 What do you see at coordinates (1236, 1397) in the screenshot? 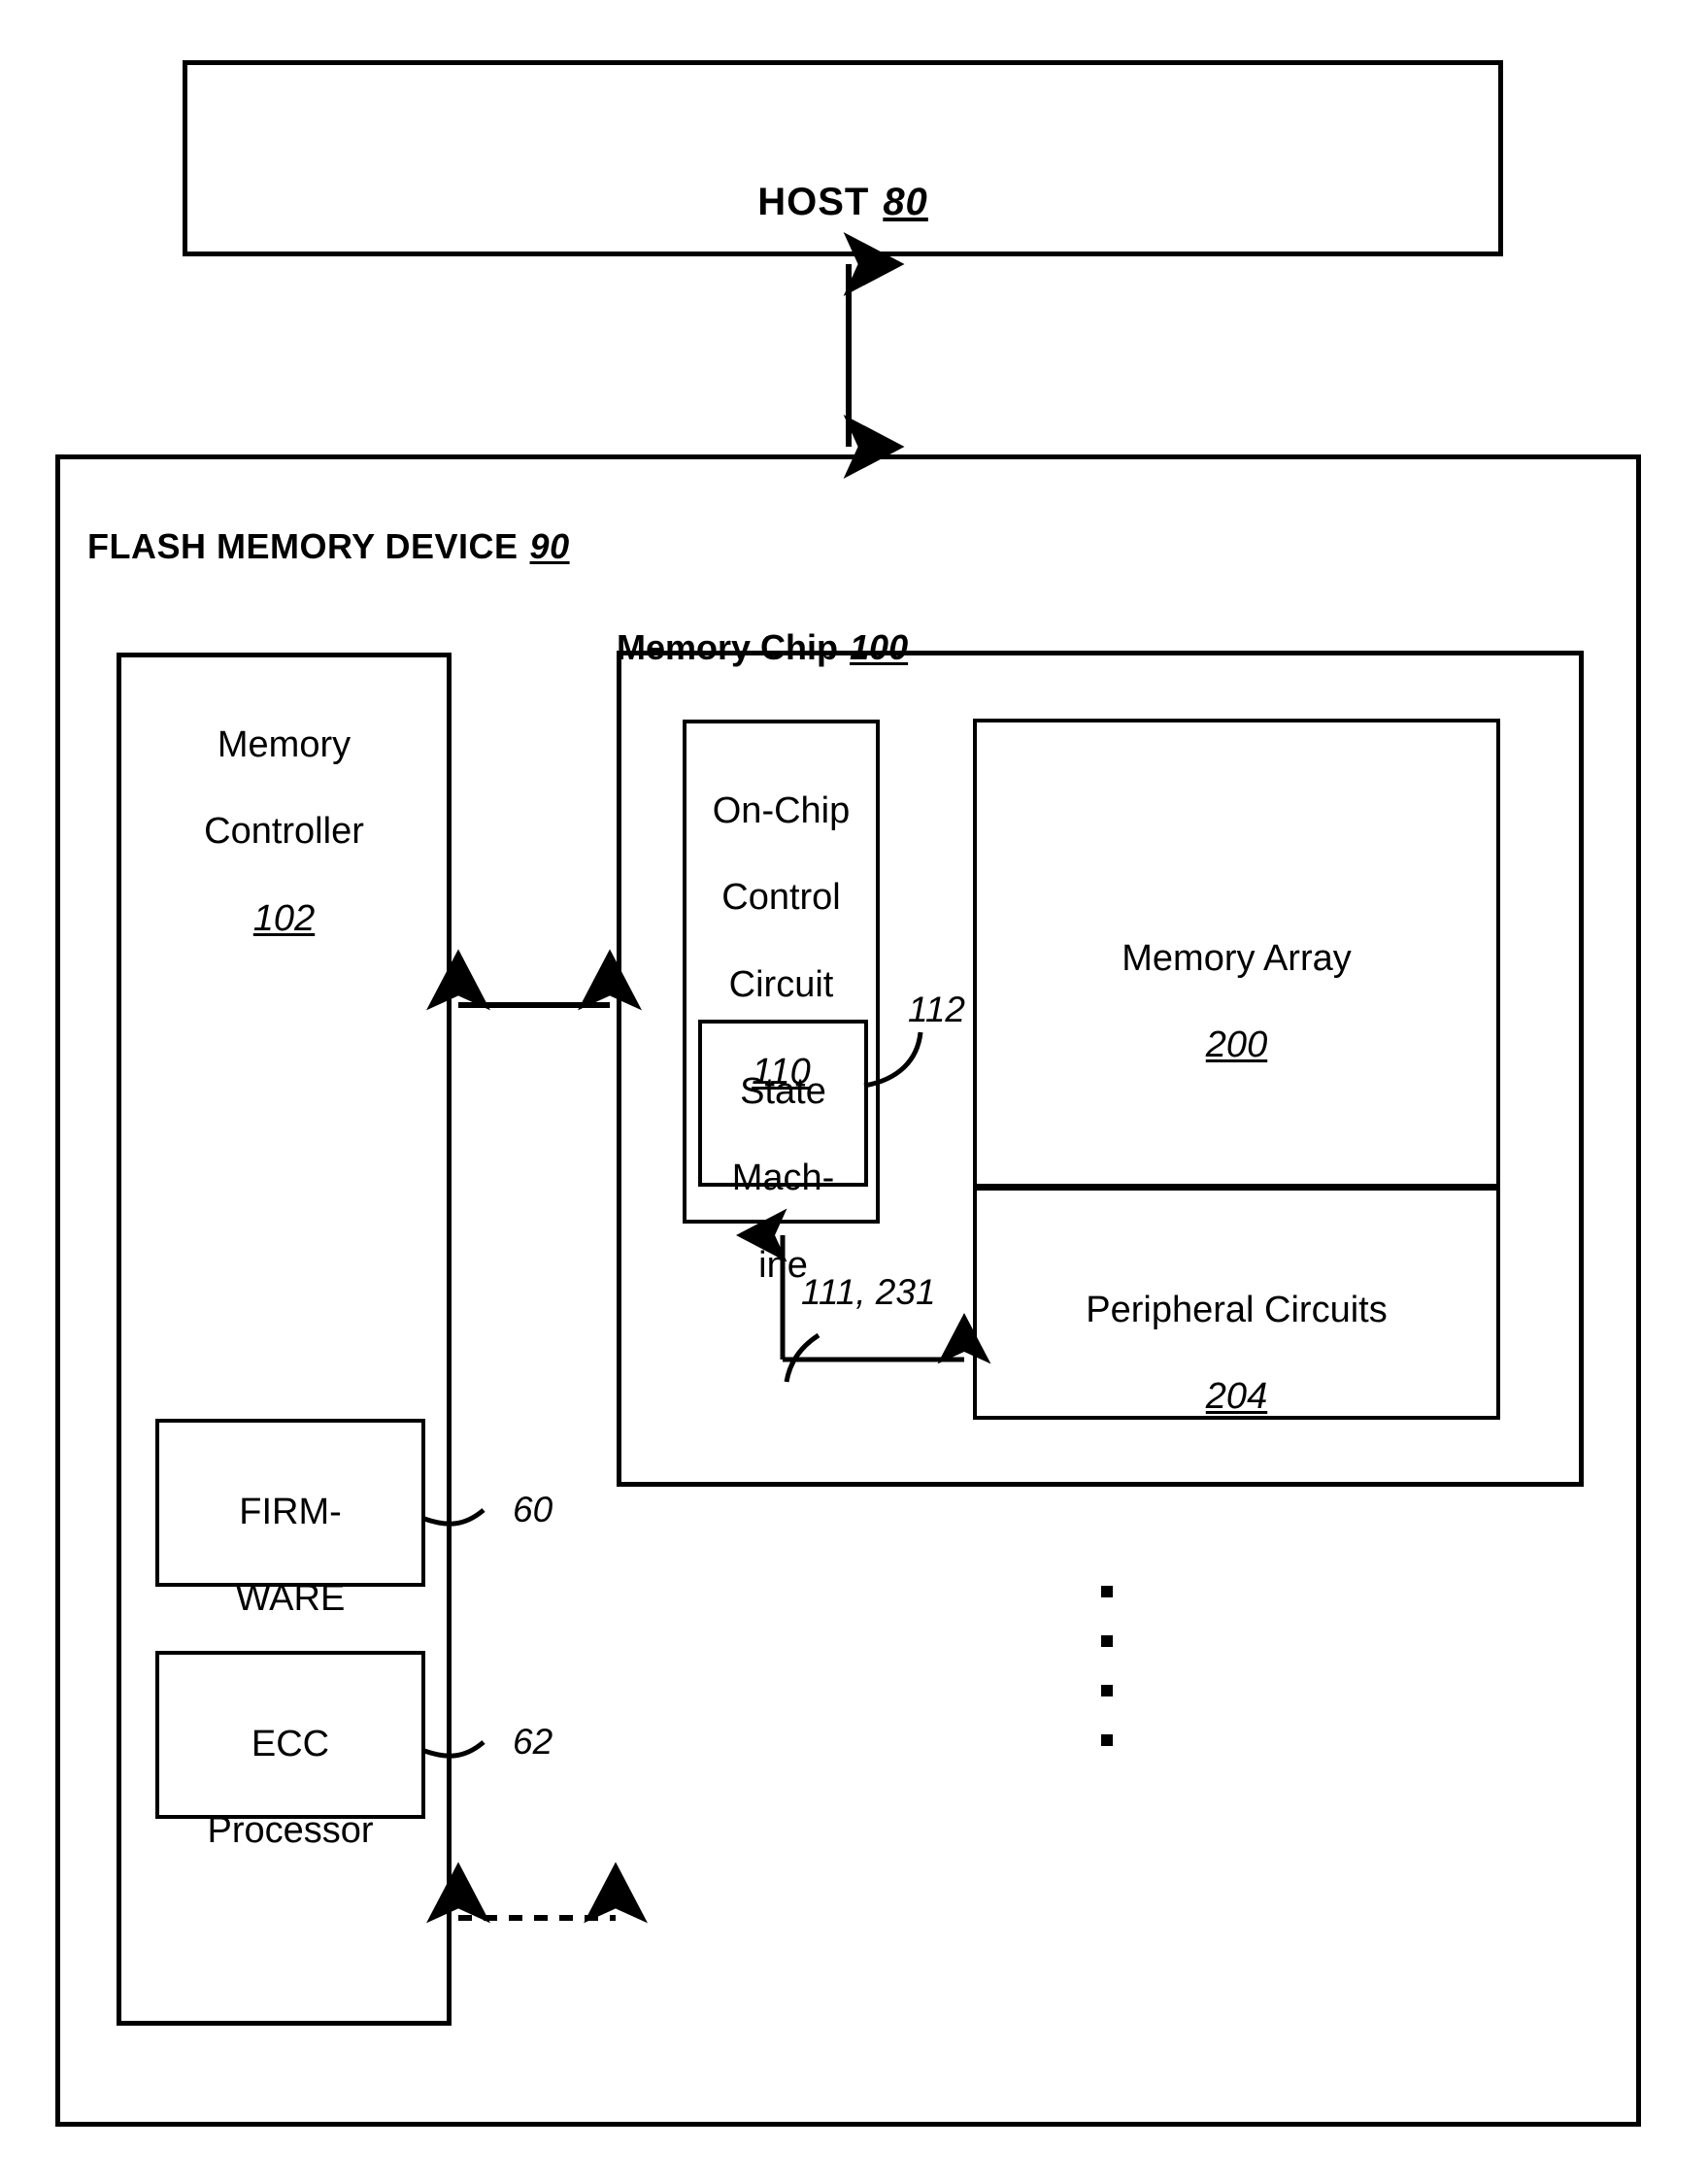
I see `peripheral-circuits-ref: 204` at bounding box center [1236, 1397].